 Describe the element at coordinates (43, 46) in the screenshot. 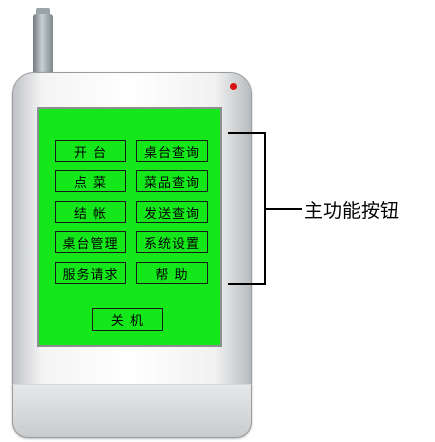

I see `antenna` at that location.